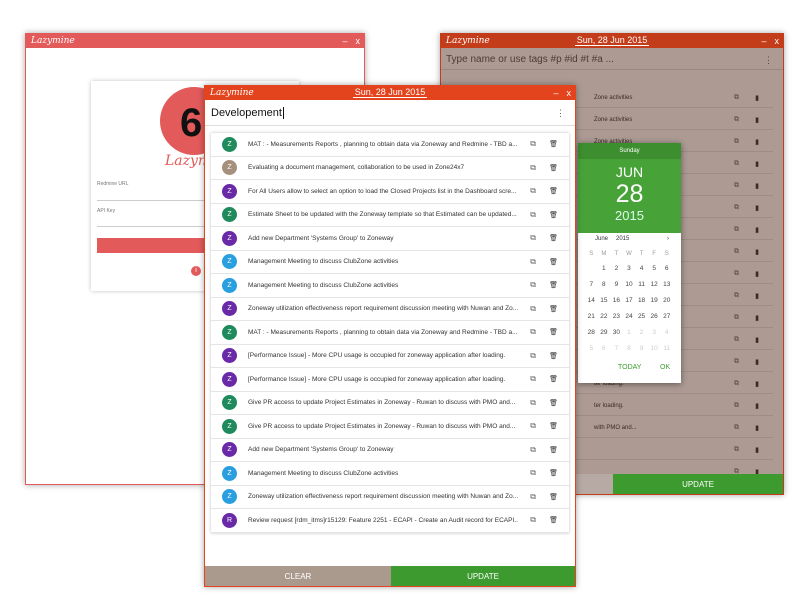  Describe the element at coordinates (616, 316) in the screenshot. I see `calendar-day: 23` at that location.